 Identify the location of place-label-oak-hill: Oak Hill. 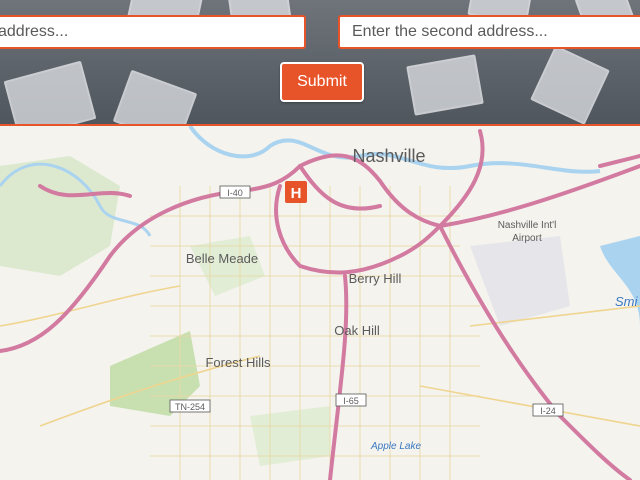
(357, 330).